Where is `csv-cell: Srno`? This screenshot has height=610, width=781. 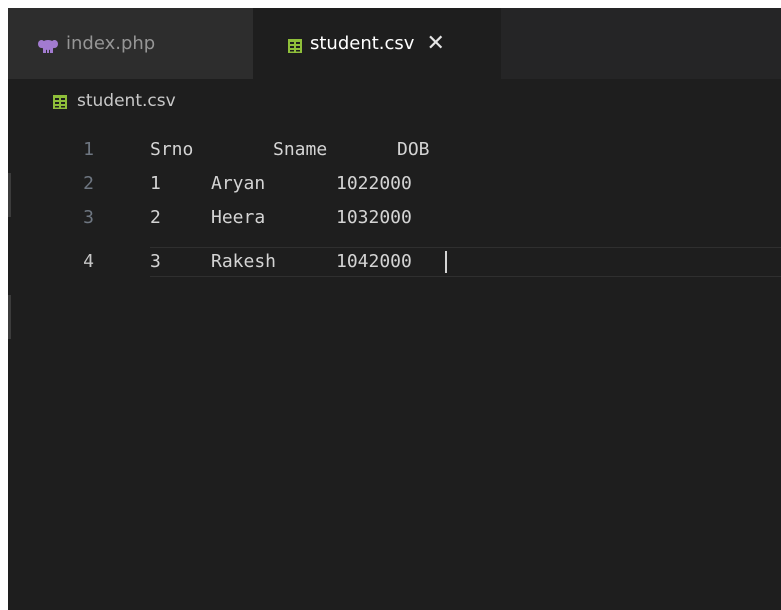 csv-cell: Srno is located at coordinates (172, 149).